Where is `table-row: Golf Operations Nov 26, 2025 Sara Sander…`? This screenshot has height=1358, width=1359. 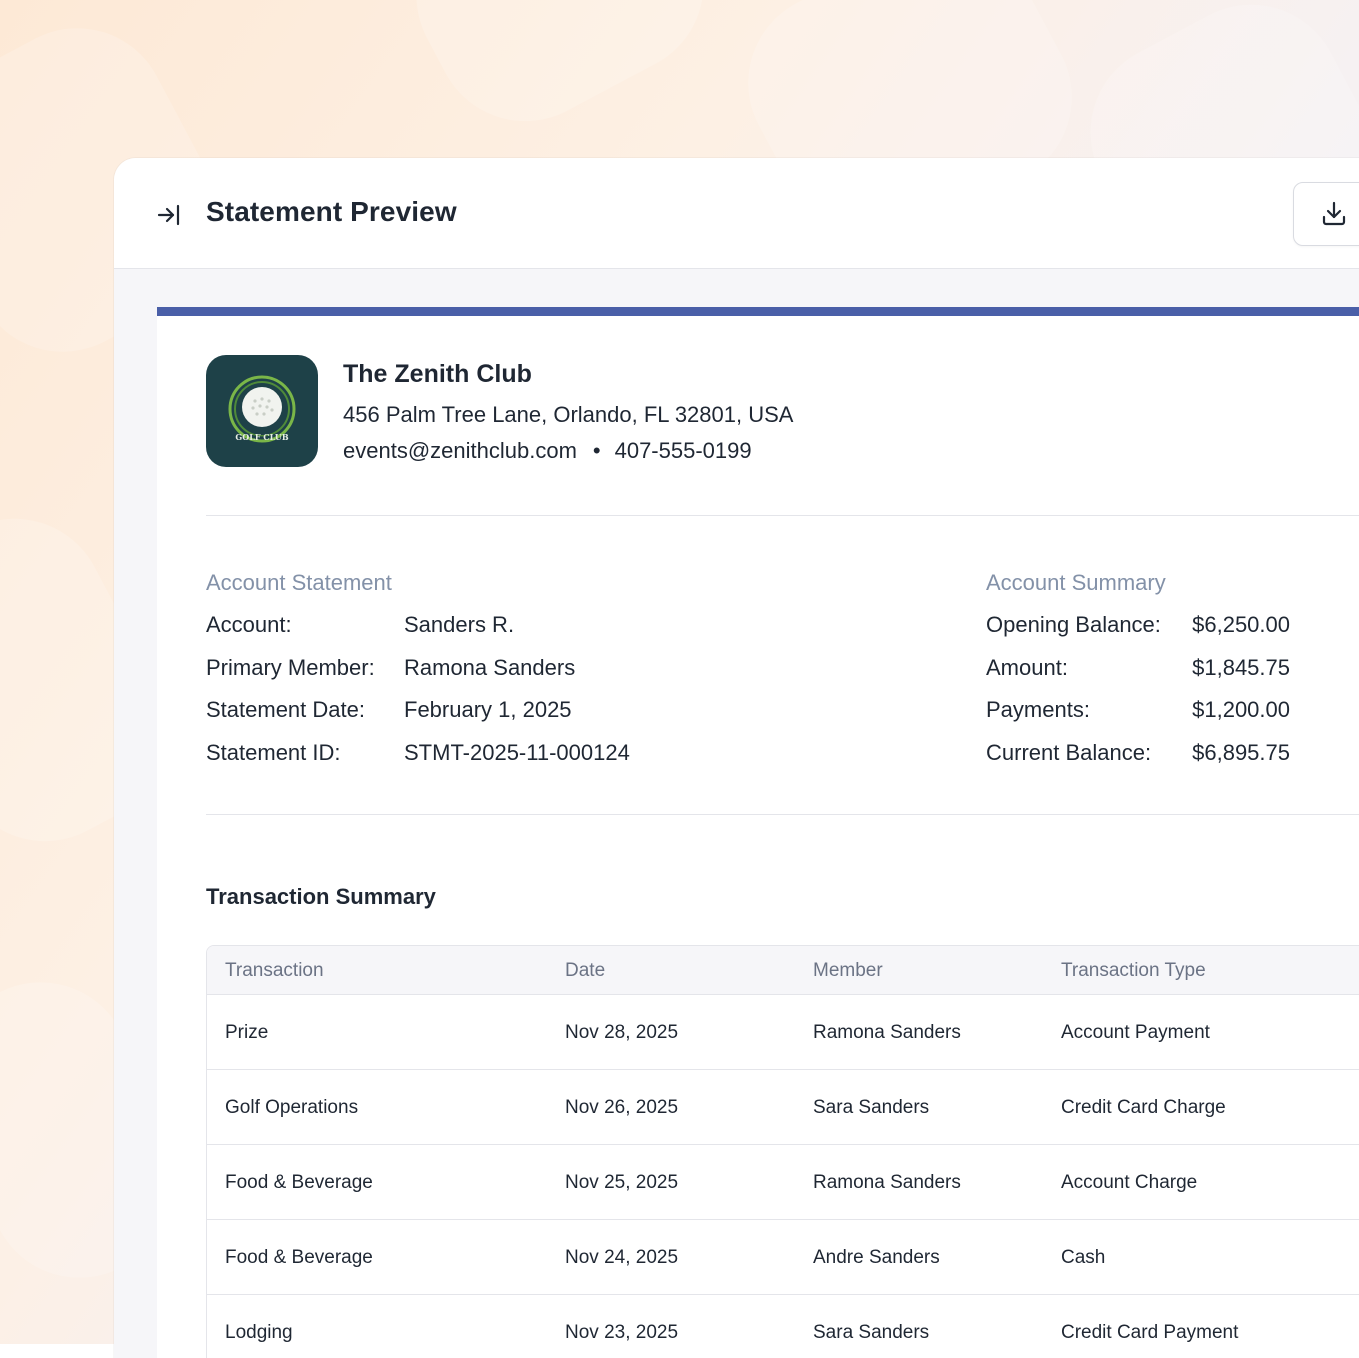 table-row: Golf Operations Nov 26, 2025 Sara Sander… is located at coordinates (783, 1107).